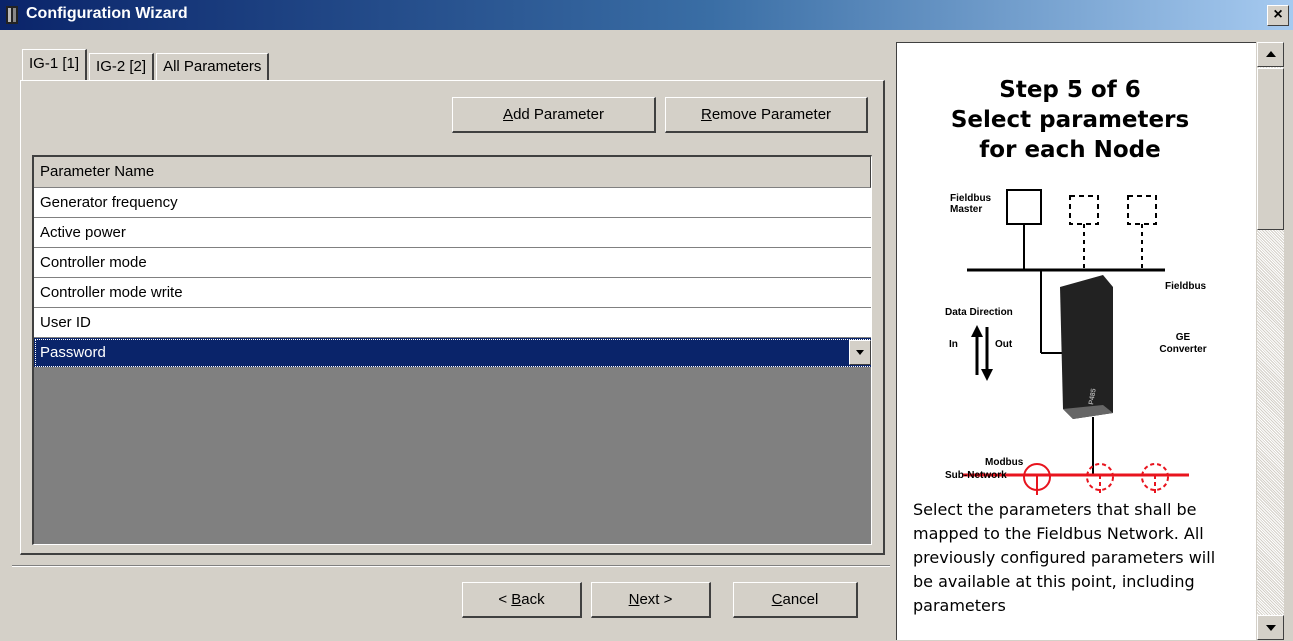  I want to click on window-title: Configuration Wizard, so click(107, 13).